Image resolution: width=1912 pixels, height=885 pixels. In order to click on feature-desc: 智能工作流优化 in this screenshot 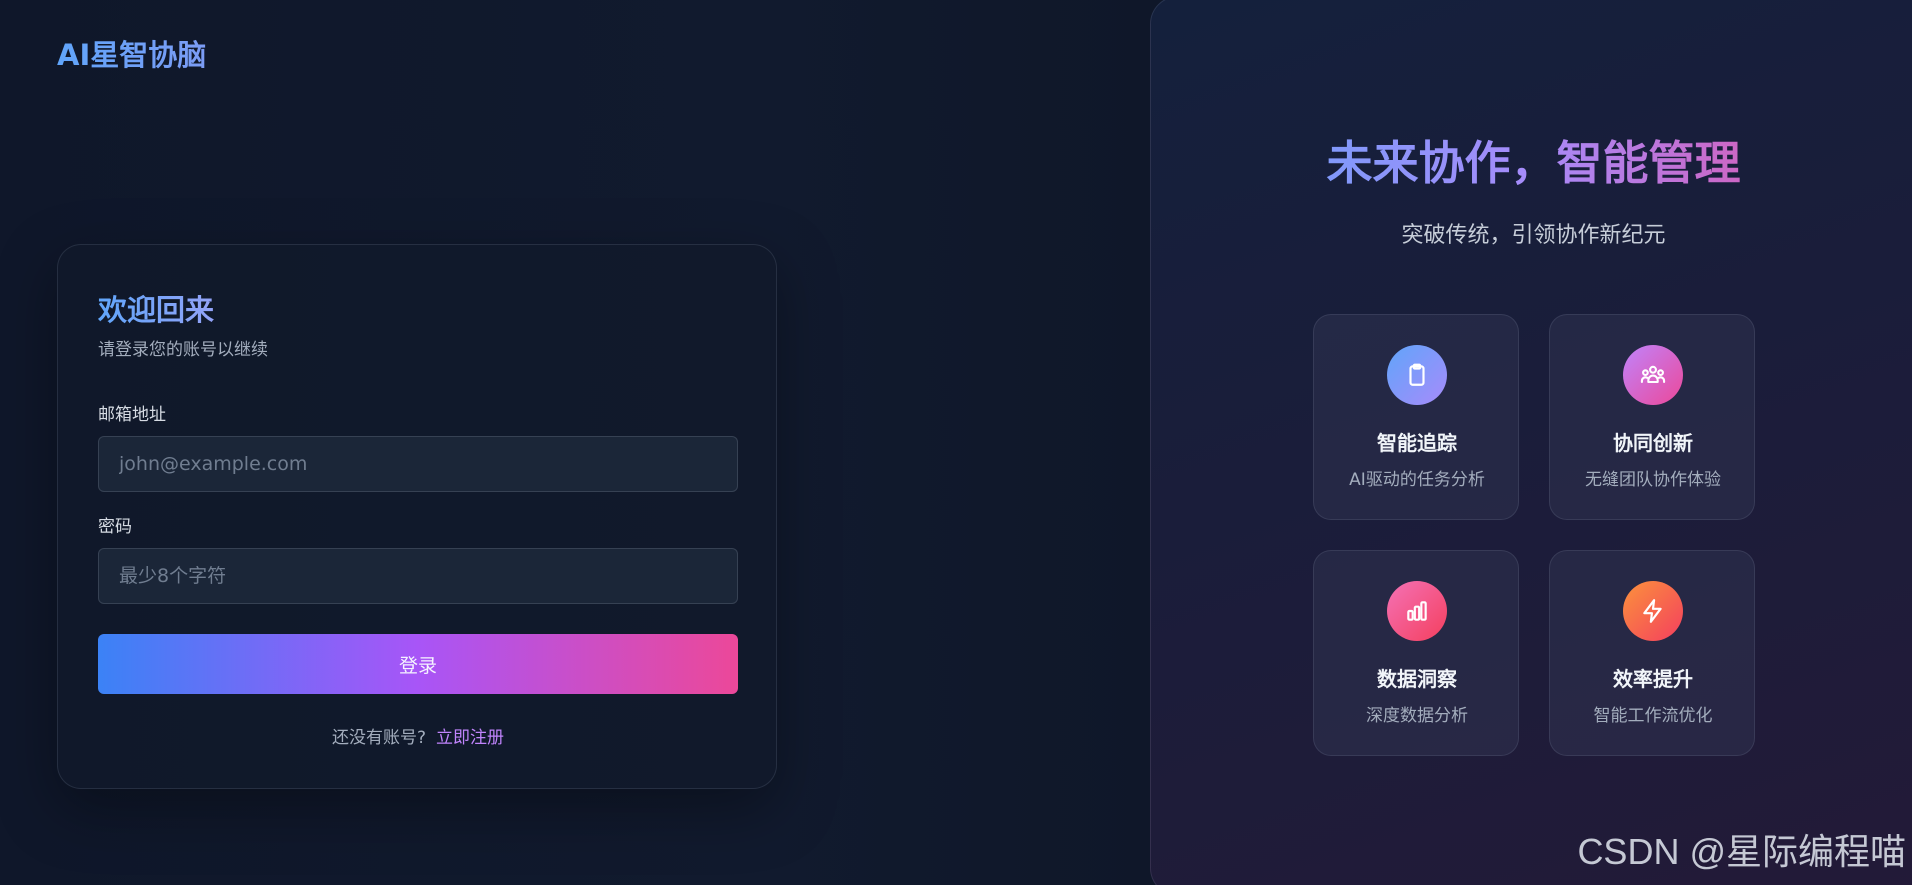, I will do `click(1653, 716)`.